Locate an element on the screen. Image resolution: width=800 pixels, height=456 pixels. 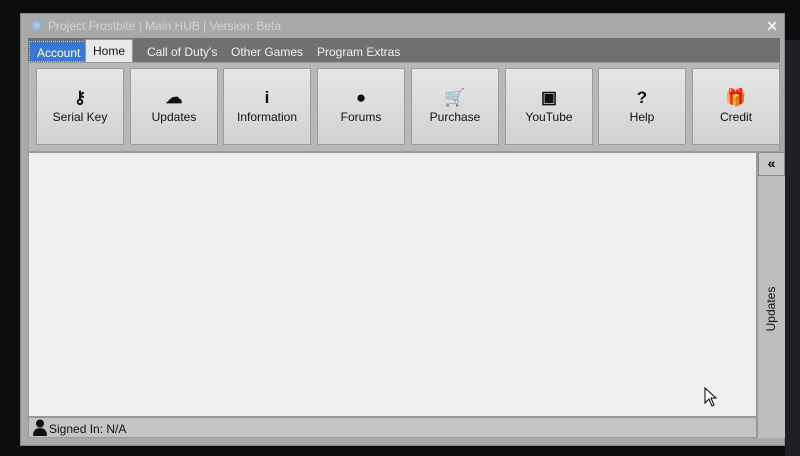
collapse-button: « is located at coordinates (771, 164).